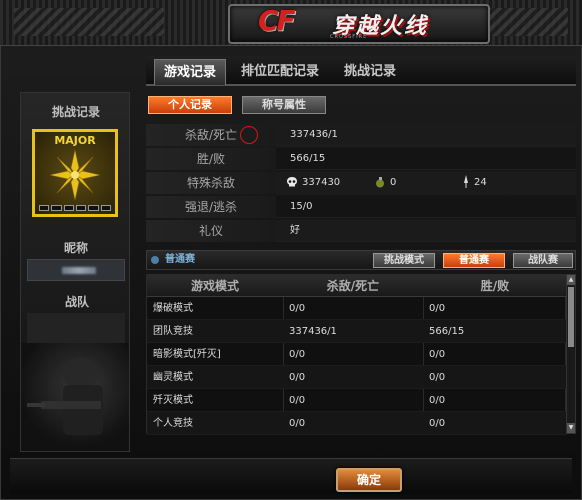 This screenshot has height=500, width=582. Describe the element at coordinates (291, 476) in the screenshot. I see `bottom-bar` at that location.